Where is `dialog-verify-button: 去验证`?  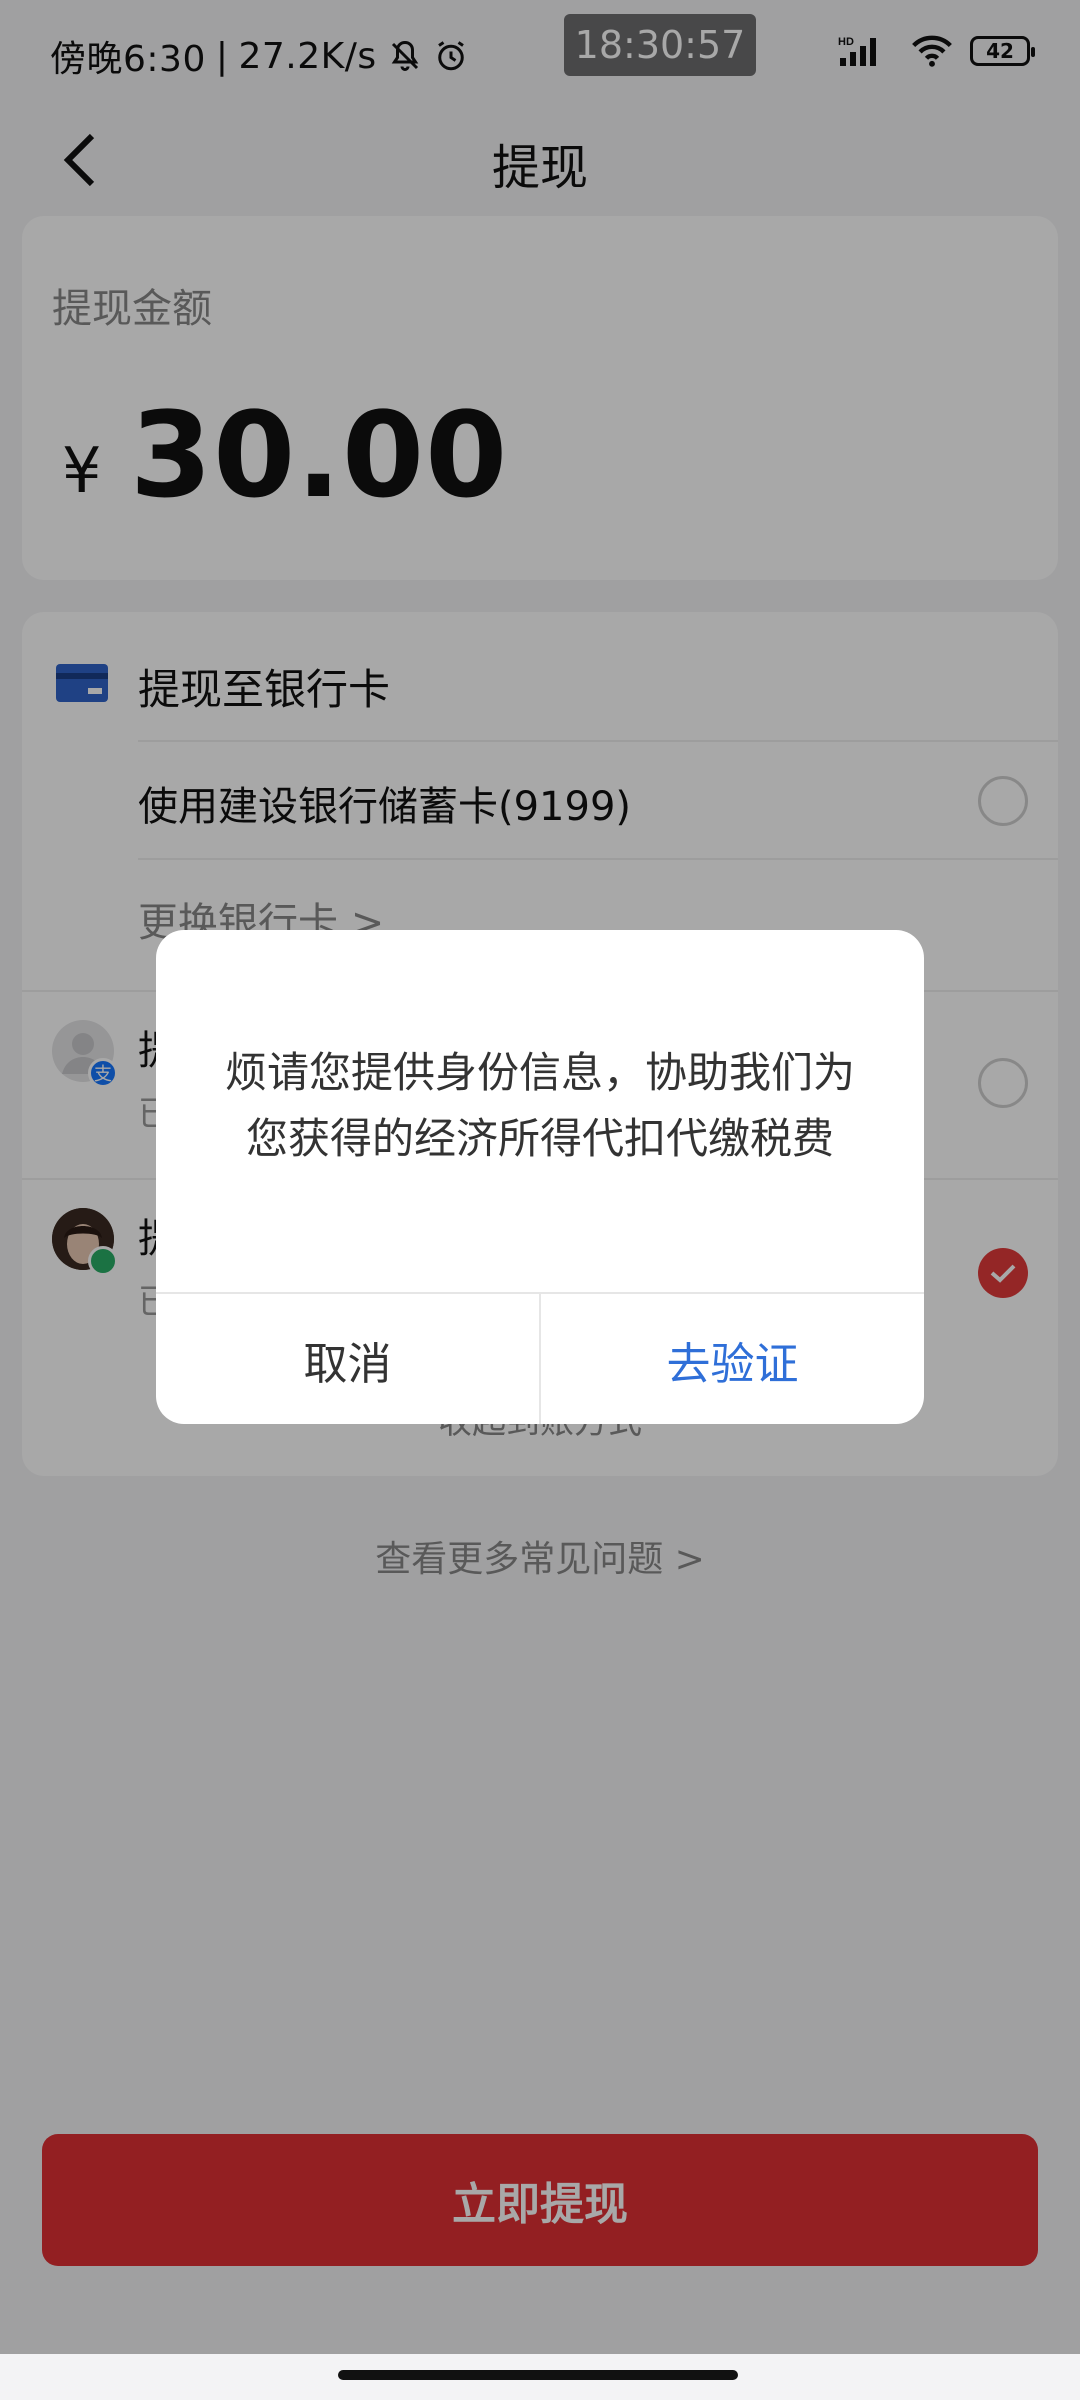
dialog-verify-button: 去验证 is located at coordinates (732, 1359).